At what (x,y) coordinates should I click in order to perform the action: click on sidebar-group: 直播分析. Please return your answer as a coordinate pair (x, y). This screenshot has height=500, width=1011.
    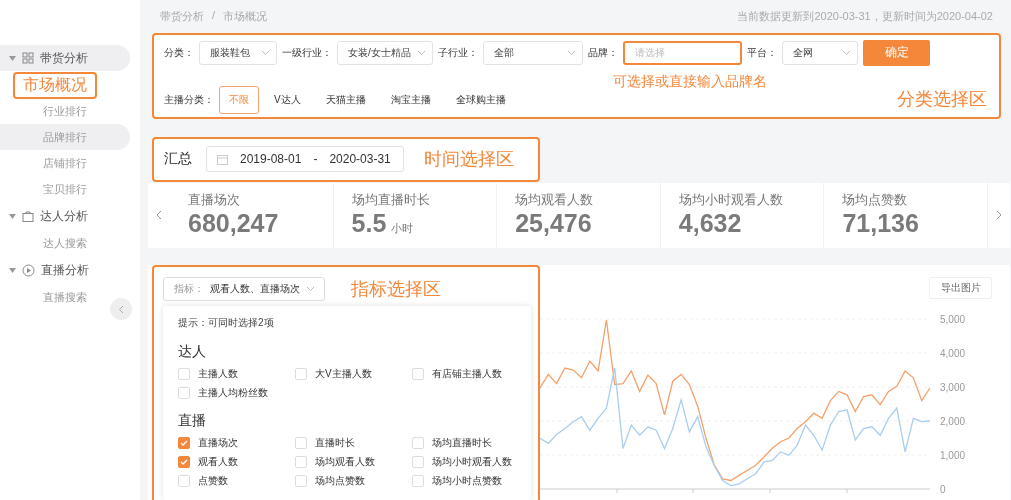
    Looking at the image, I should click on (65, 270).